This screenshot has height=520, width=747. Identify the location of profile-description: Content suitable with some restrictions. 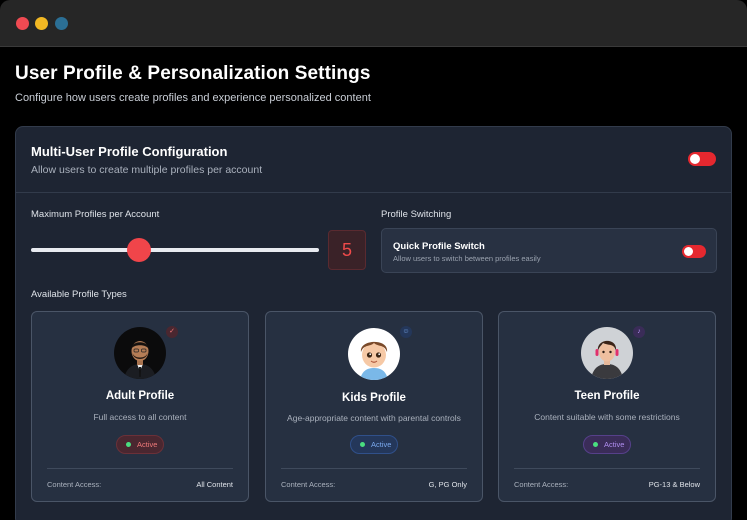
(607, 417).